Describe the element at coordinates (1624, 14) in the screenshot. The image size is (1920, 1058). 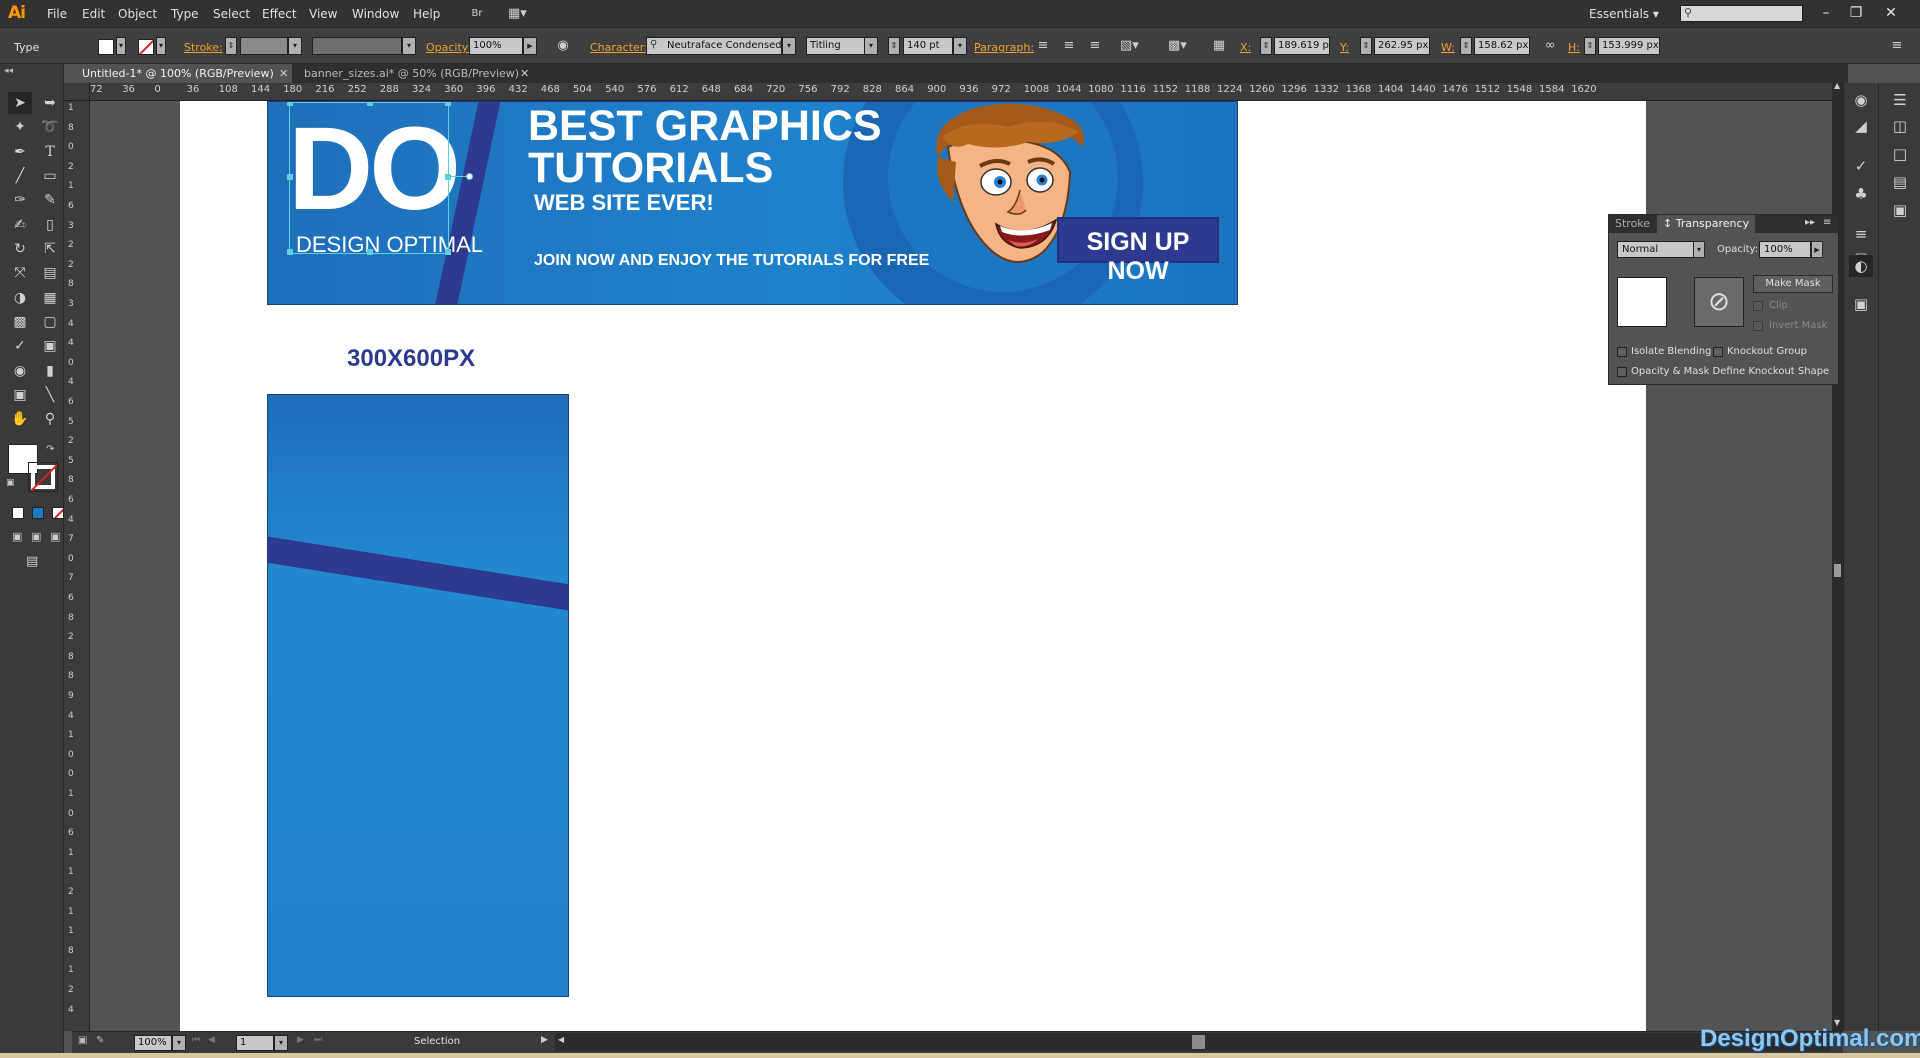
I see `workspace-switcher: Essentials ▾` at that location.